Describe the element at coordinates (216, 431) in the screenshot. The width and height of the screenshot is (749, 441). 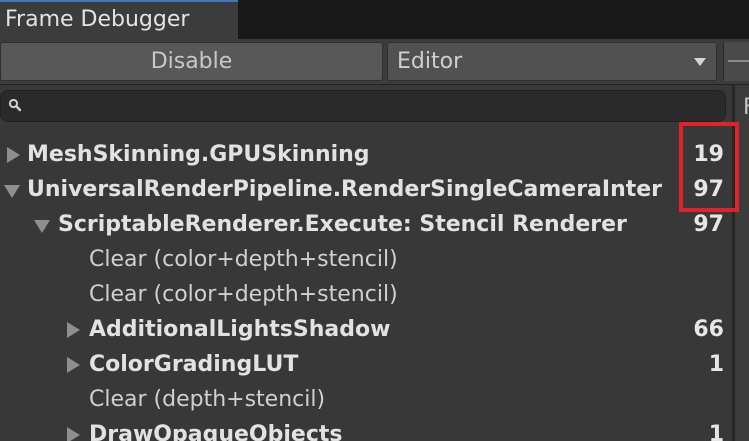
I see `tree-row-label: DrawOpaqueObjects` at that location.